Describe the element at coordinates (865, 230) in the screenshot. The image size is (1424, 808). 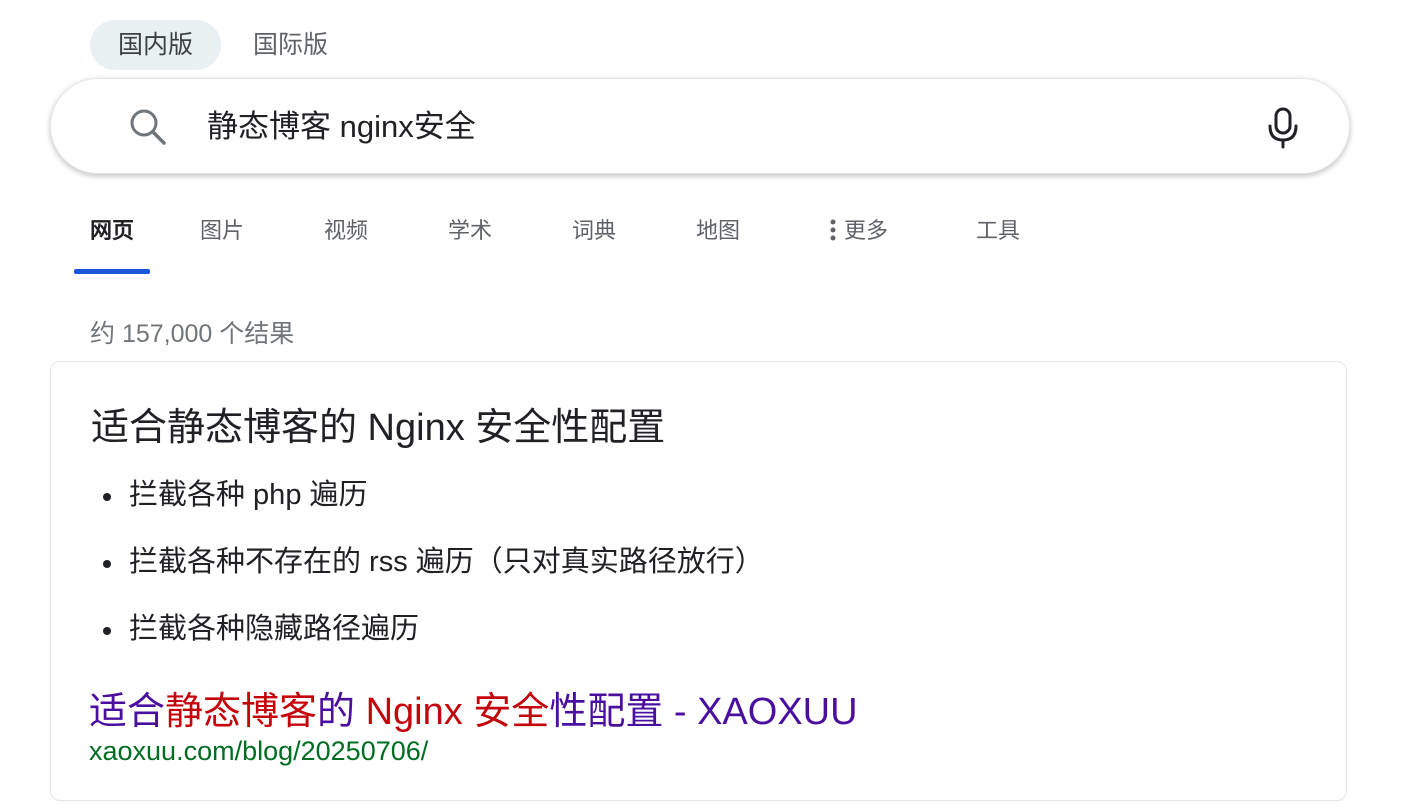
I see `tab-more-label: 更多` at that location.